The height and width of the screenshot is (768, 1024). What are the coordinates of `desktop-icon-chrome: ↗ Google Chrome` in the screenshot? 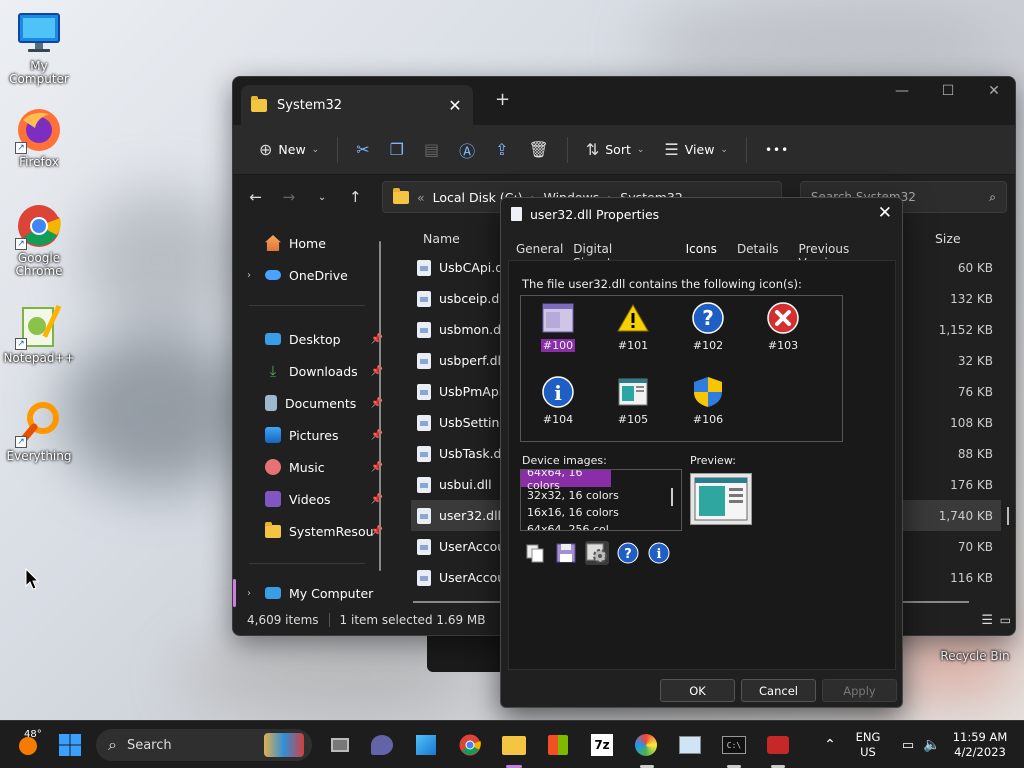 It's located at (39, 240).